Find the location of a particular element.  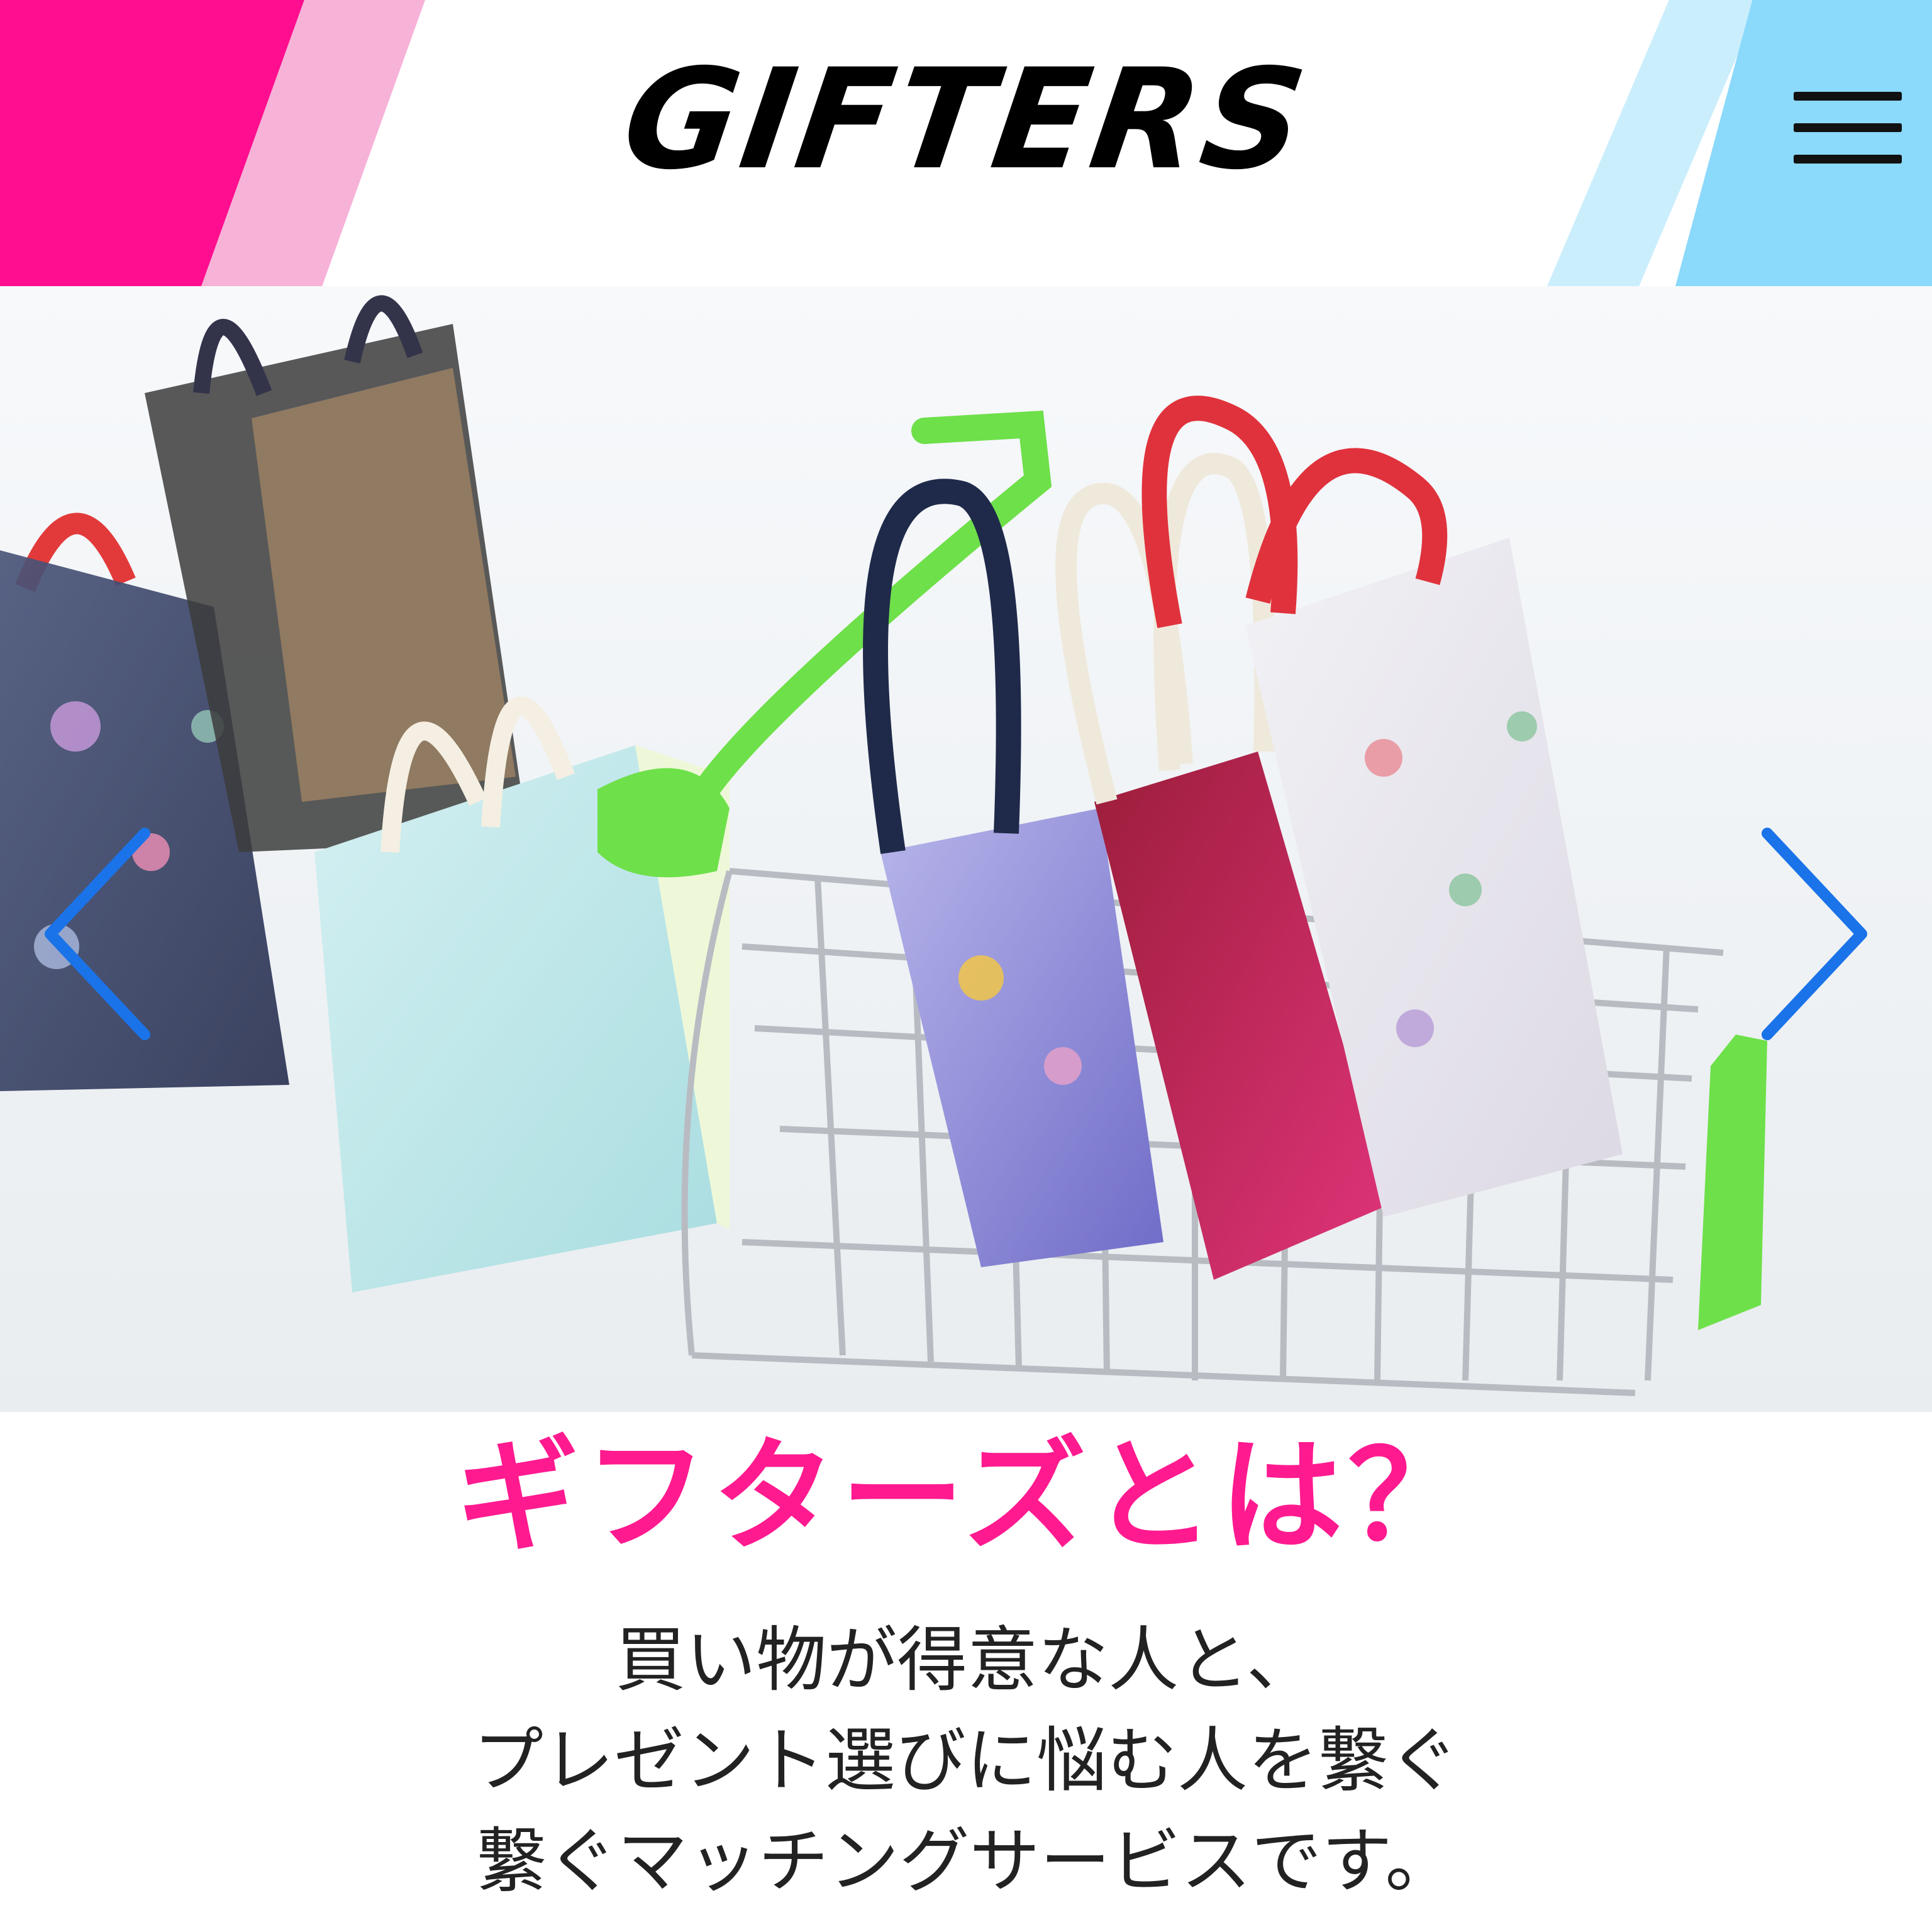

intro-line-3: 繋ぐマッチングサービスです。 is located at coordinates (966, 1861).